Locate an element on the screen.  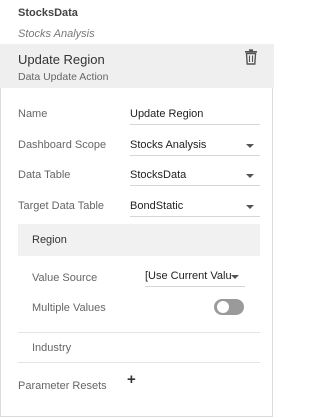
dashboard-scope-label: Dashboard Scope is located at coordinates (62, 145).